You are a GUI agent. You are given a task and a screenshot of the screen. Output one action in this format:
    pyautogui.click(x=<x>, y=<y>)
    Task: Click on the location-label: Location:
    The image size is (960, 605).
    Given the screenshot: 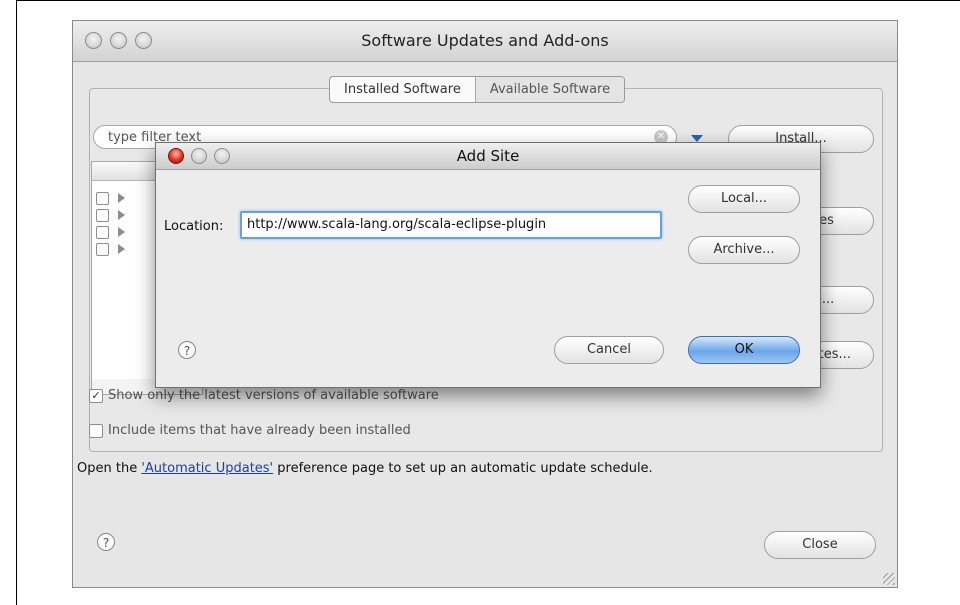 What is the action you would take?
    pyautogui.click(x=194, y=226)
    